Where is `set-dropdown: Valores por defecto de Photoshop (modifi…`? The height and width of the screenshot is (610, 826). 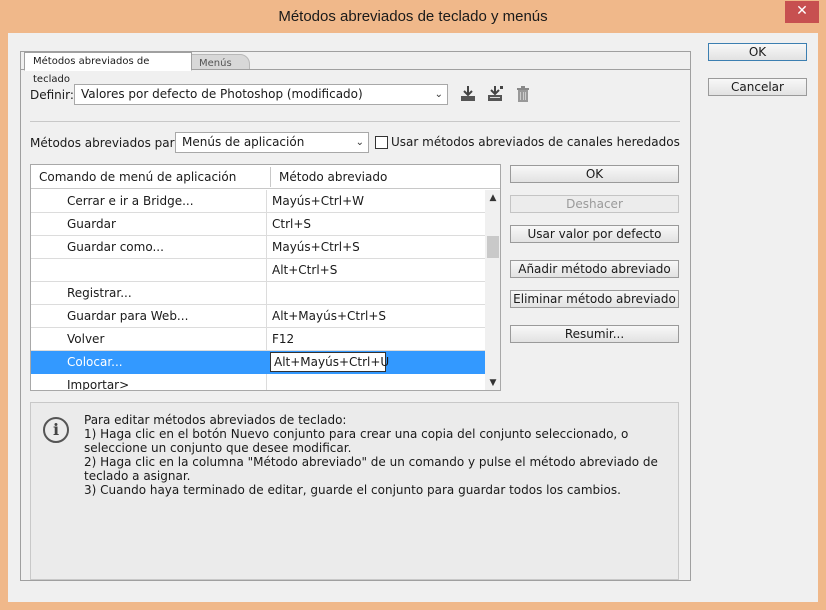 set-dropdown: Valores por defecto de Photoshop (modifi… is located at coordinates (261, 94).